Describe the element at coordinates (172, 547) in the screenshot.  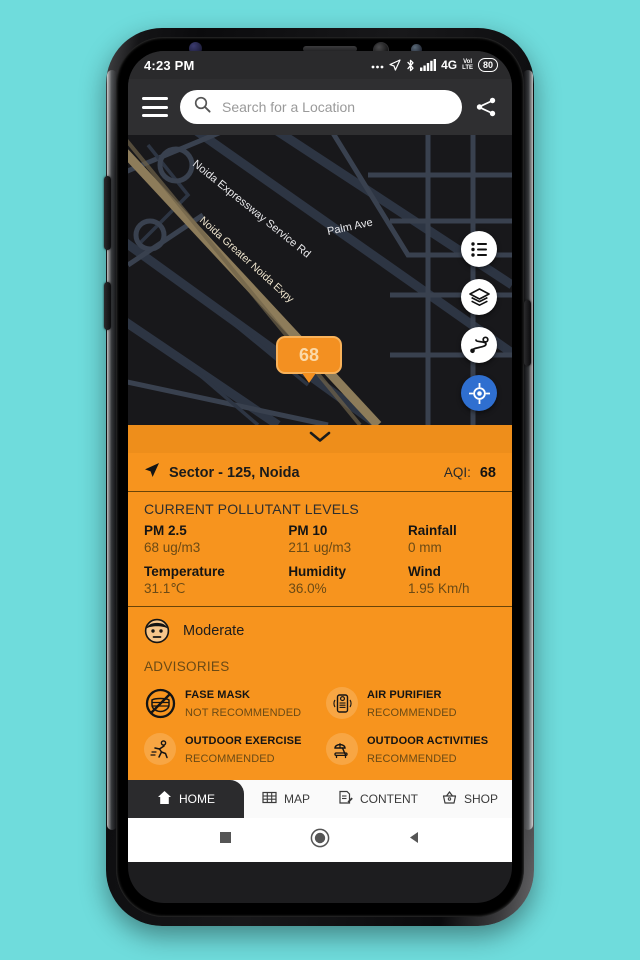
I see `metric-value: 68 ug/m3` at that location.